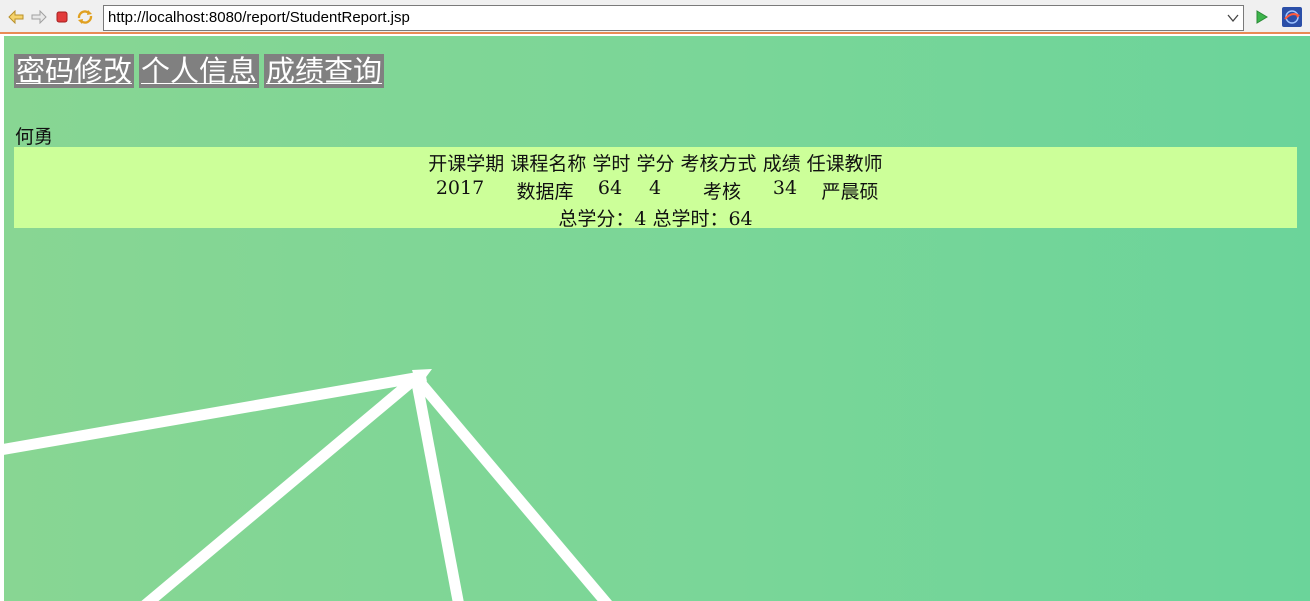 This screenshot has height=601, width=1310. Describe the element at coordinates (460, 188) in the screenshot. I see `cell-term: 2017` at that location.